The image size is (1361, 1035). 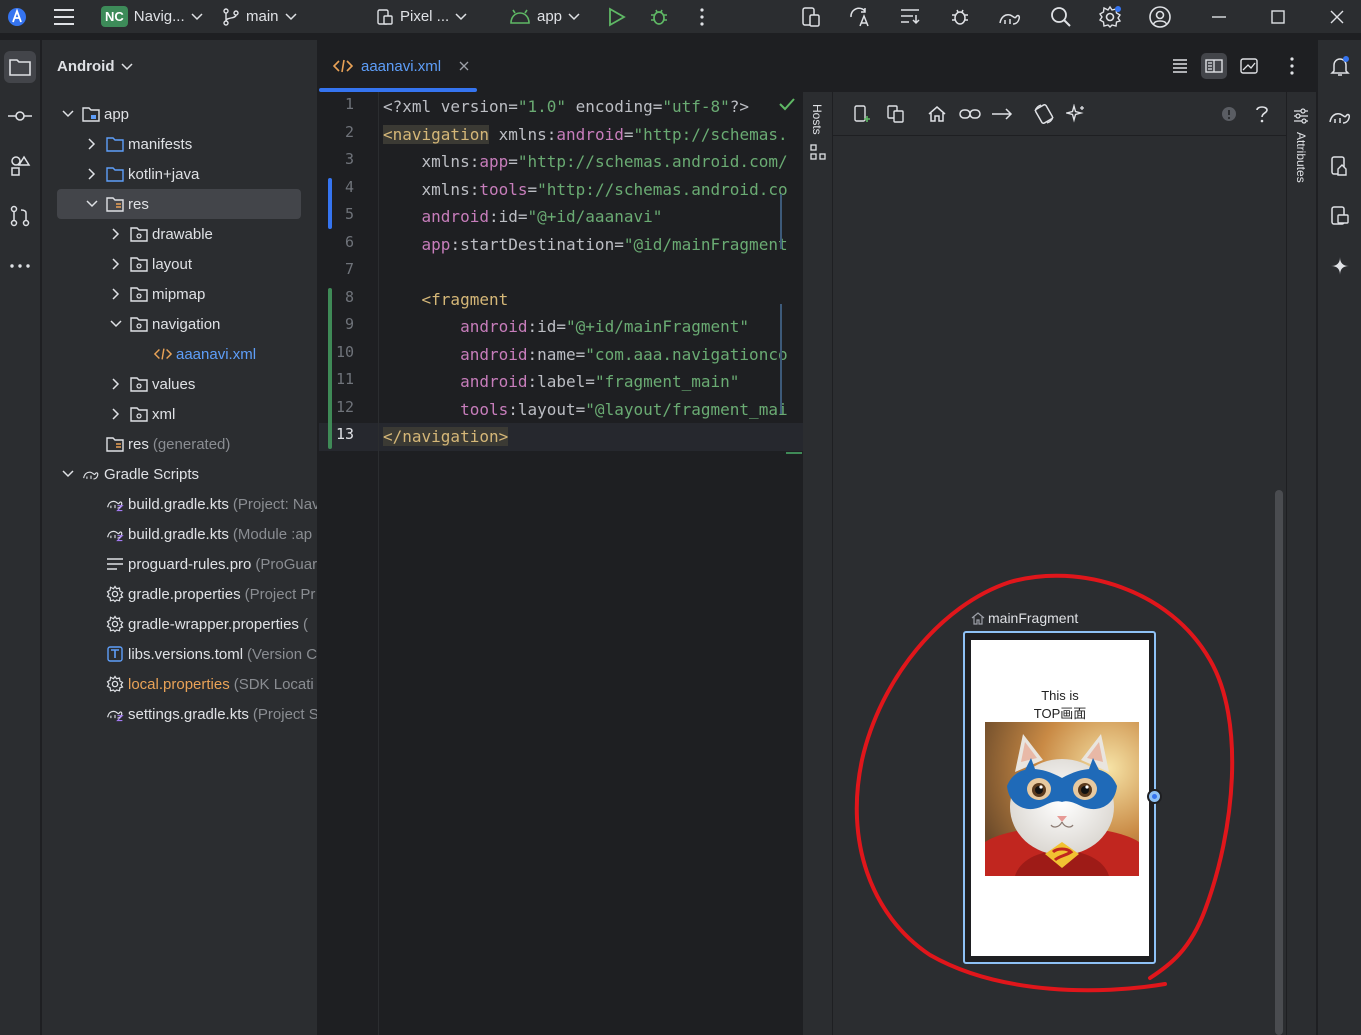 I want to click on tree-item-drawable: drawable, so click(x=179, y=234).